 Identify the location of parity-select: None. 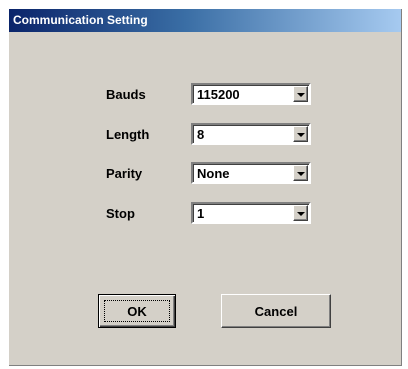
(251, 173).